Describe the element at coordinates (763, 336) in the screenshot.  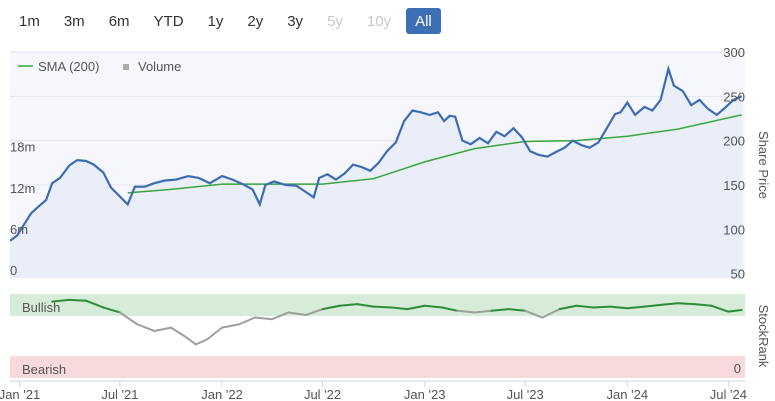
I see `stockrank-axis-label: StockRank` at that location.